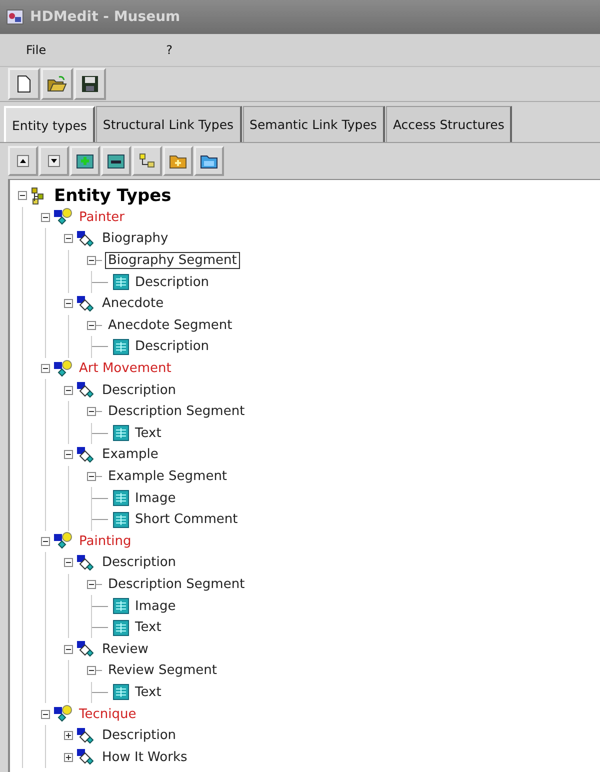 The height and width of the screenshot is (772, 600). I want to click on remove-button, so click(116, 161).